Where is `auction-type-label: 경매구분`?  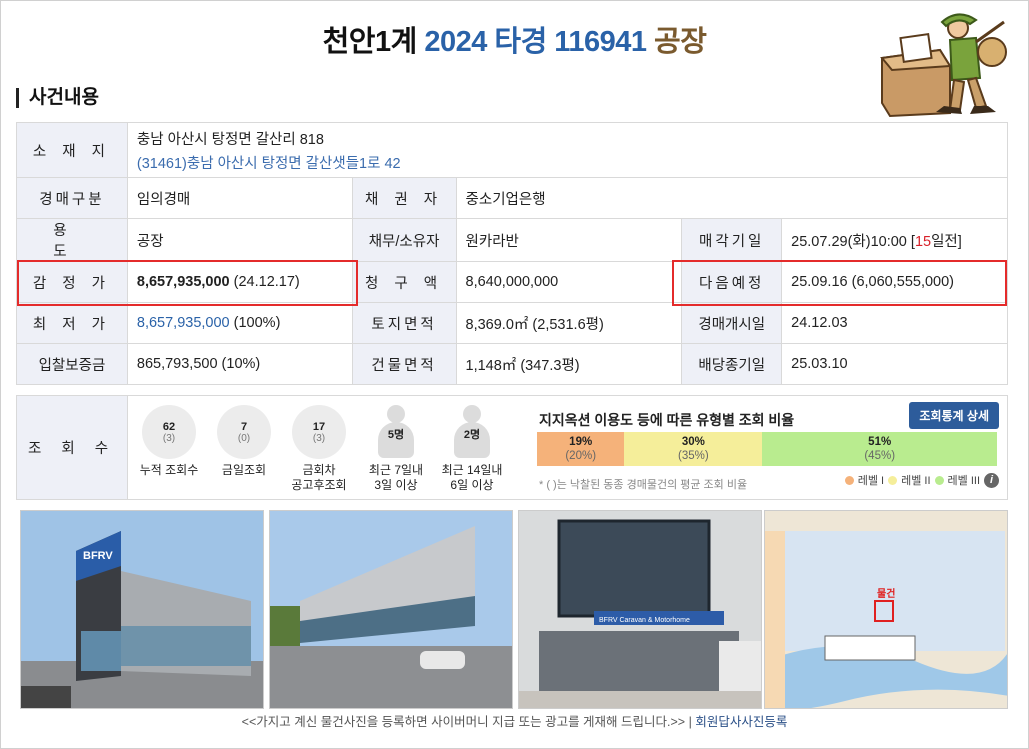
auction-type-label: 경매구분 is located at coordinates (72, 198).